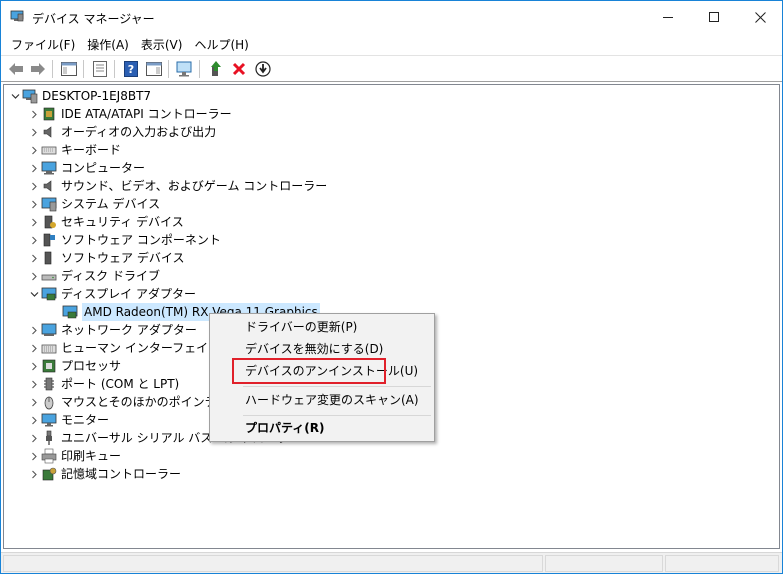 Image resolution: width=783 pixels, height=574 pixels. I want to click on software-component-icon, so click(49, 240).